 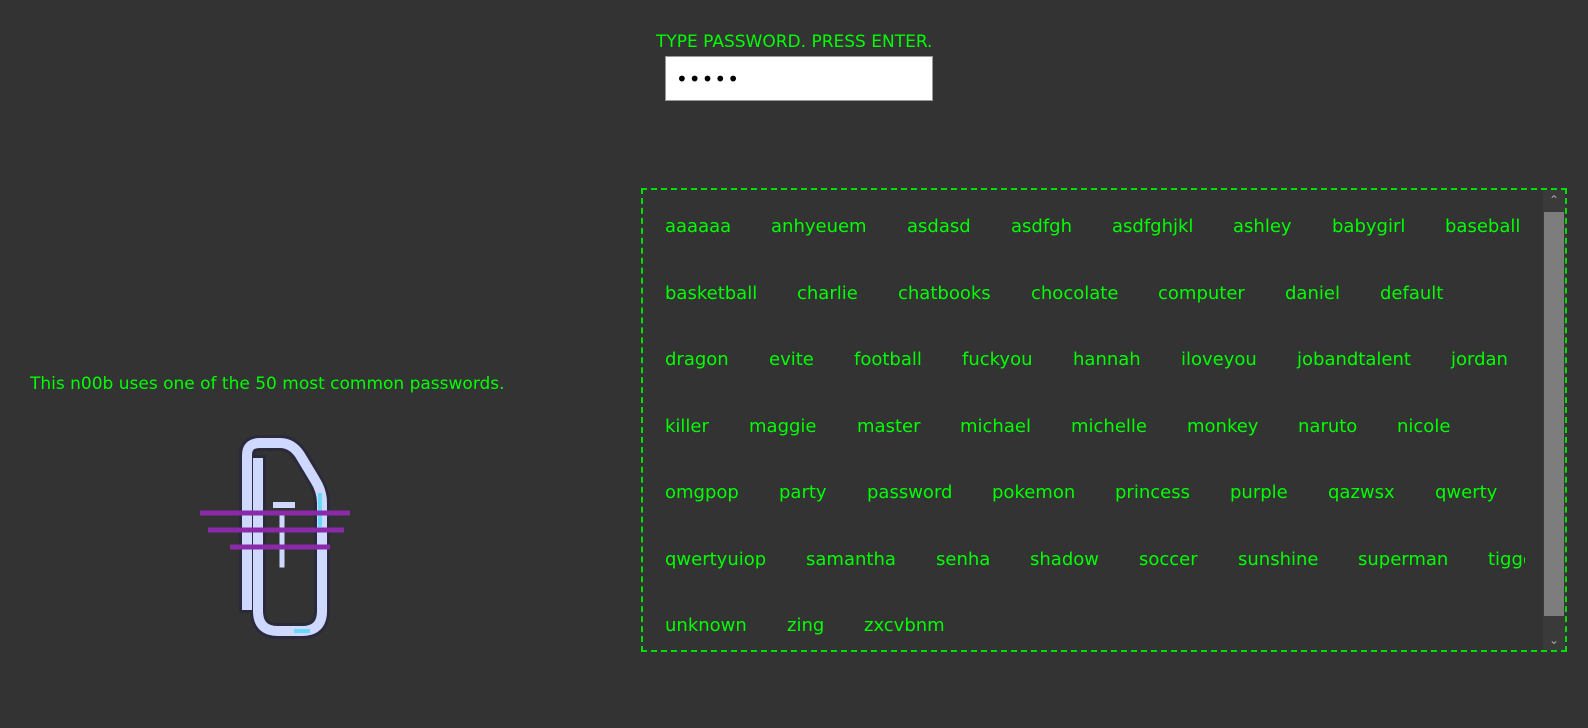 I want to click on password-list-item: anhyeuem, so click(x=819, y=226).